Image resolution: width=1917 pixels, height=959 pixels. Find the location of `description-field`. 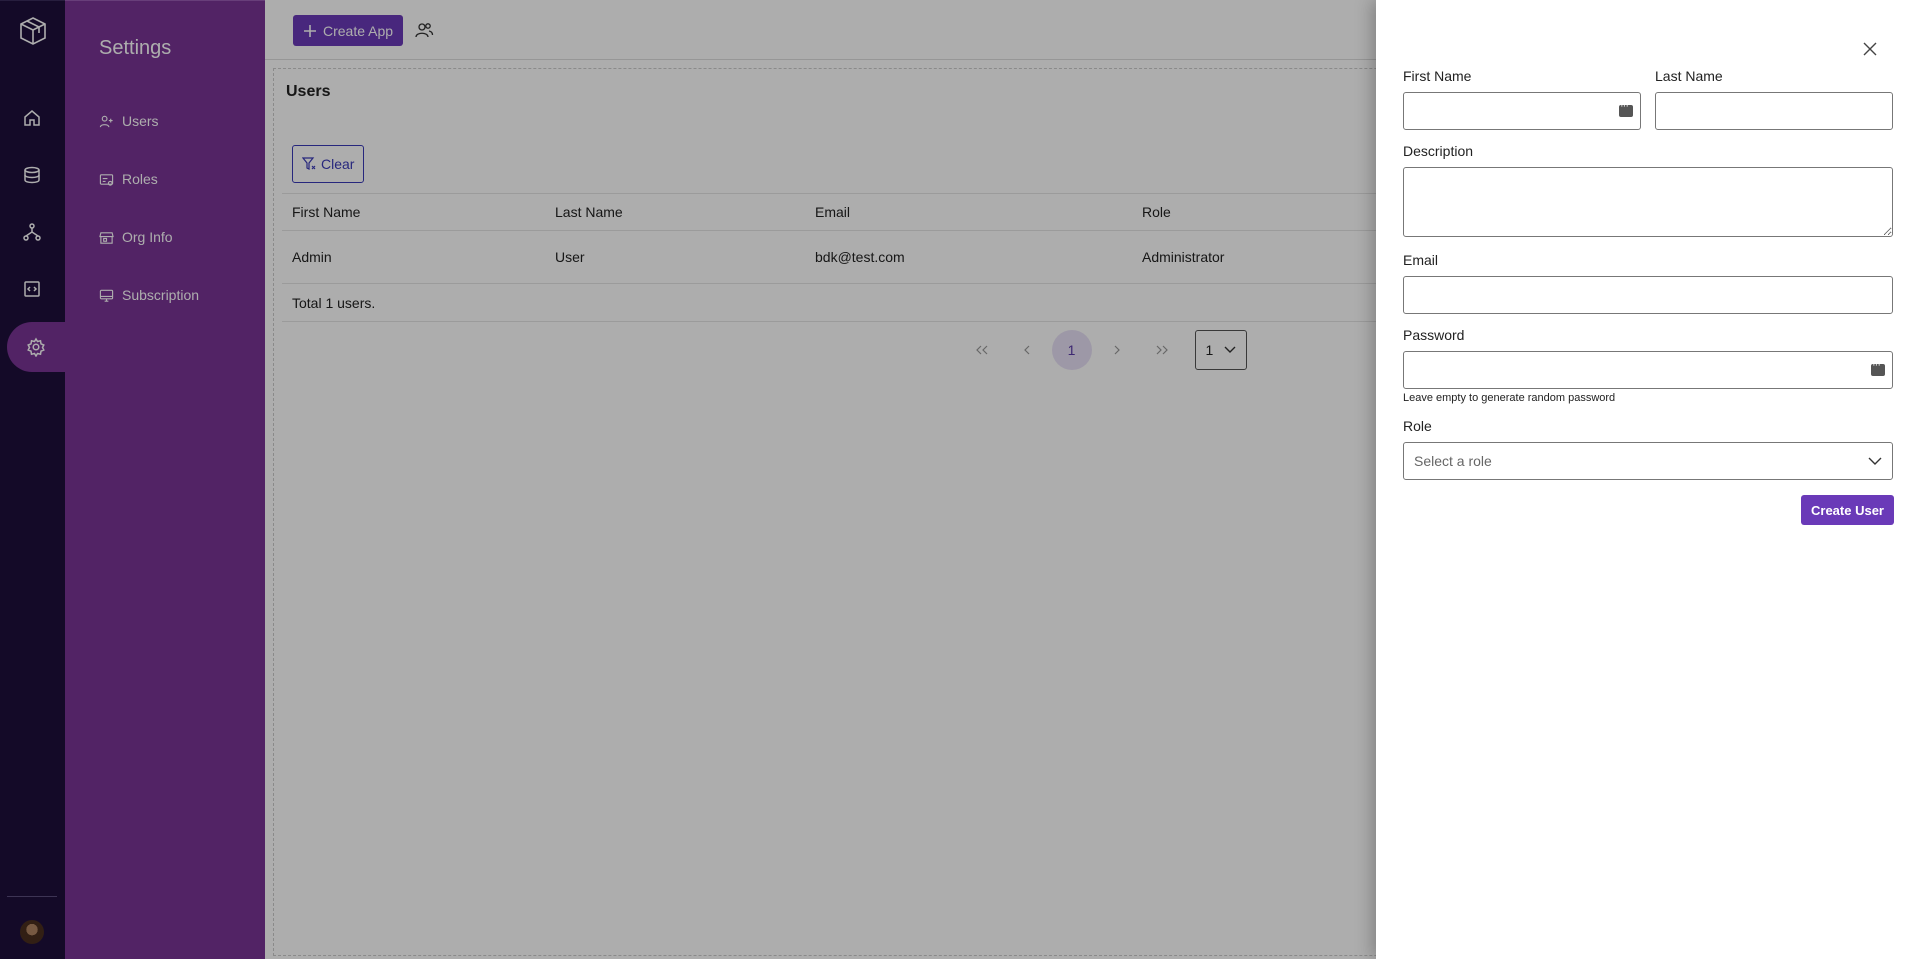

description-field is located at coordinates (1648, 202).